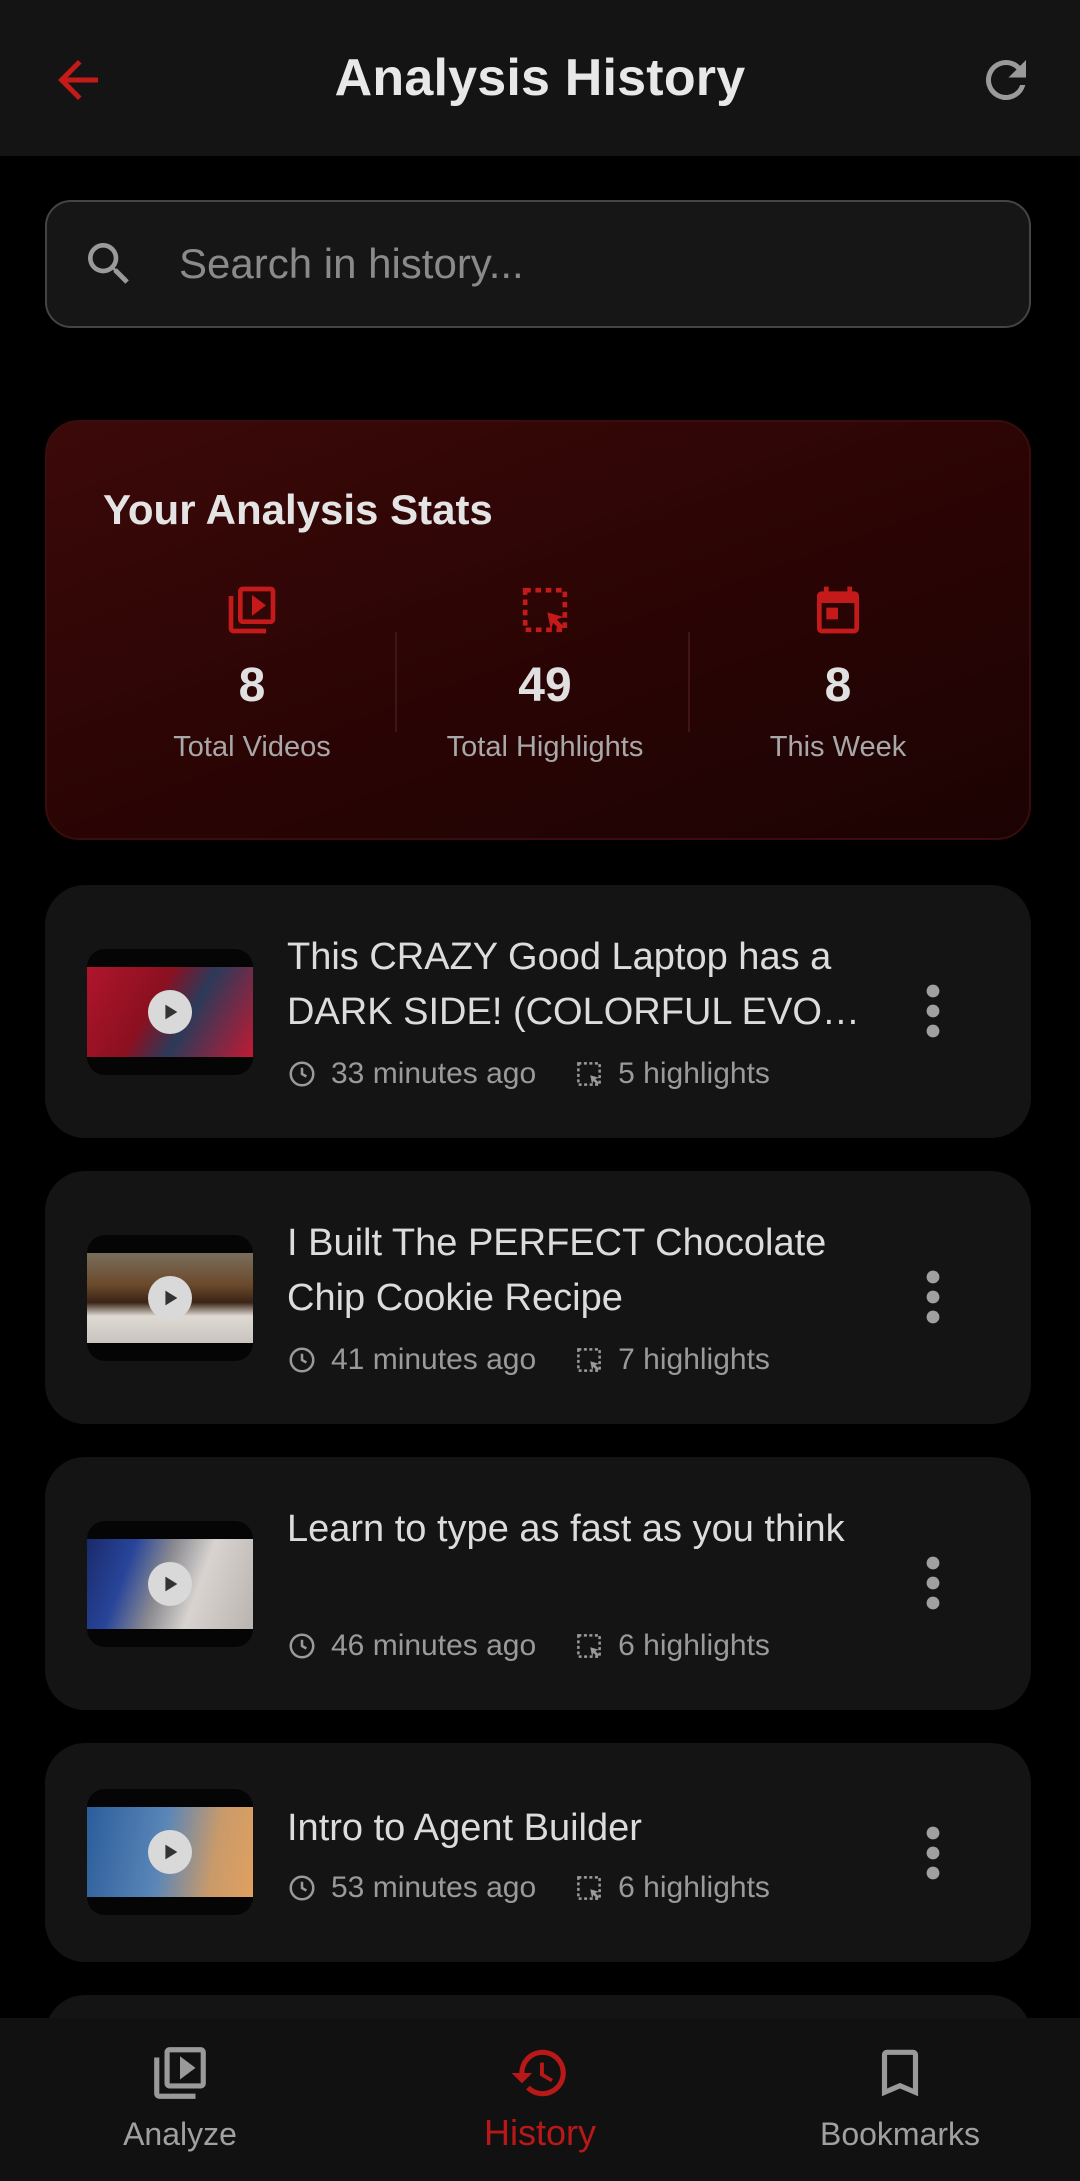 The width and height of the screenshot is (1080, 2181). Describe the element at coordinates (694, 1073) in the screenshot. I see `highlight-count: 5 highlights` at that location.